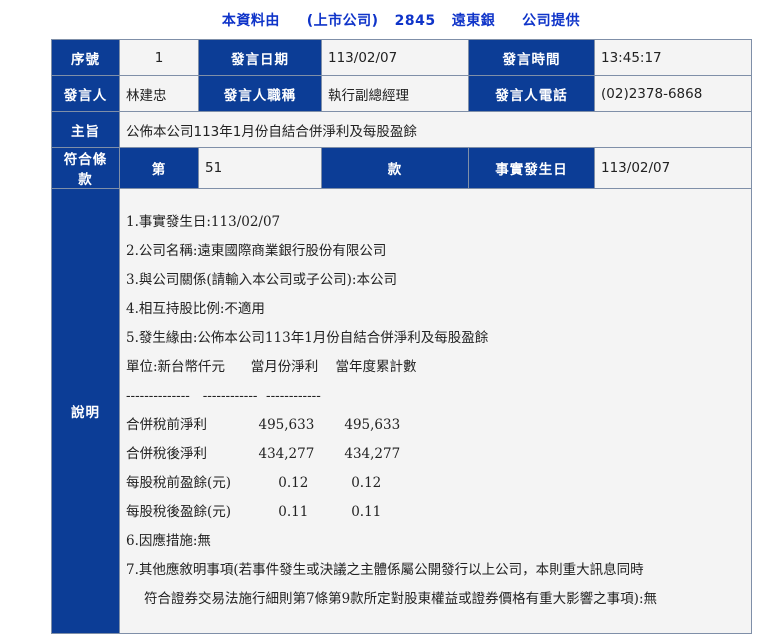 The image size is (761, 634). I want to click on table-row: 序號 1 發言日期 113/02/07 發言時間 13:45:17, so click(401, 57).